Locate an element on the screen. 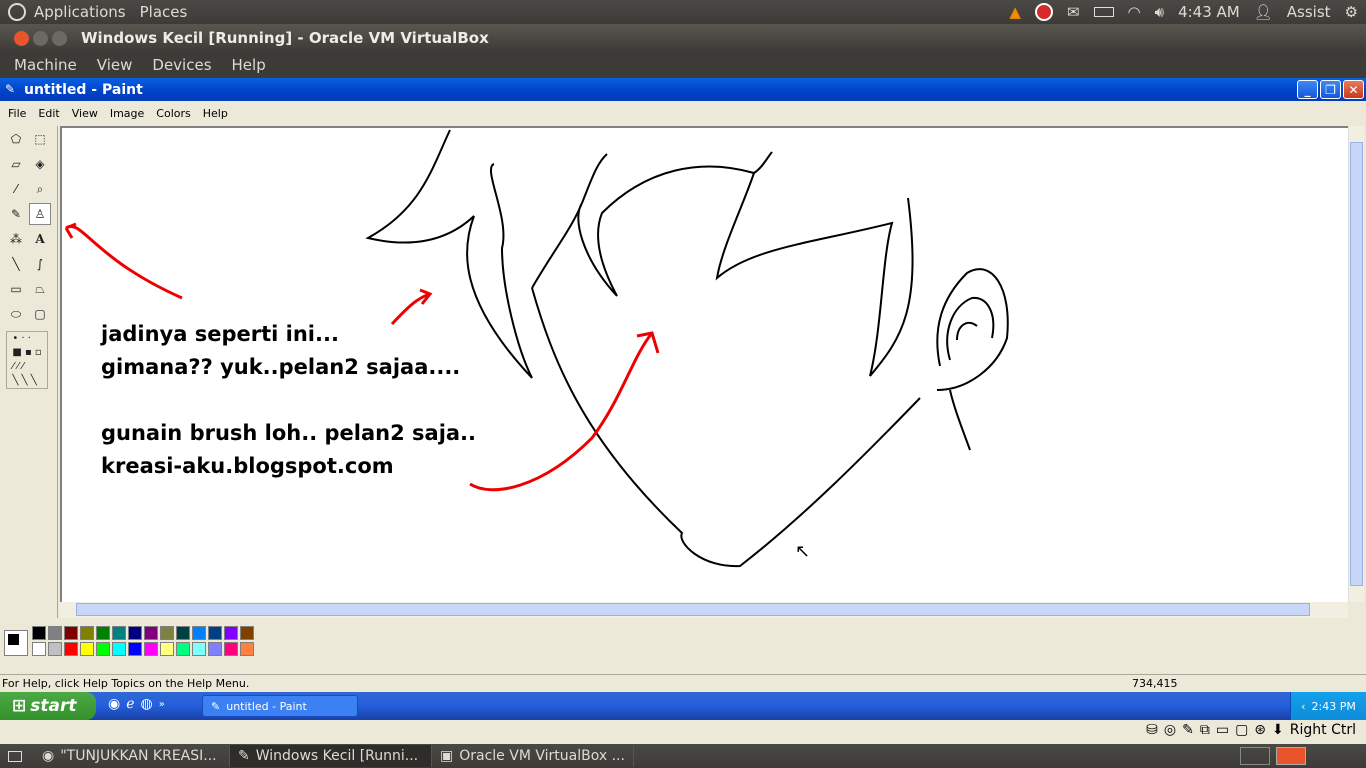  menu-colors: Colors is located at coordinates (173, 113).